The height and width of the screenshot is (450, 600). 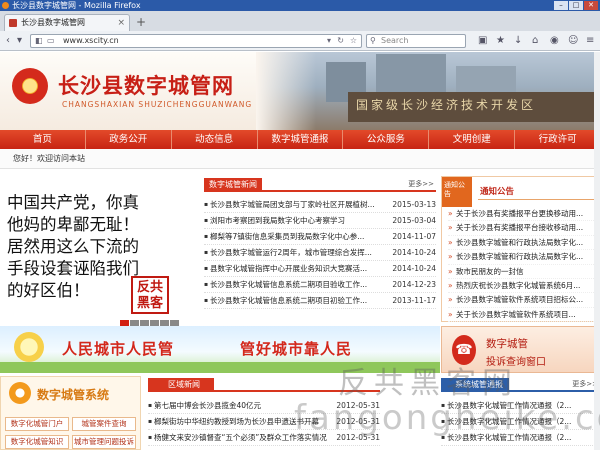 I want to click on new-tab-button: +, so click(x=141, y=22).